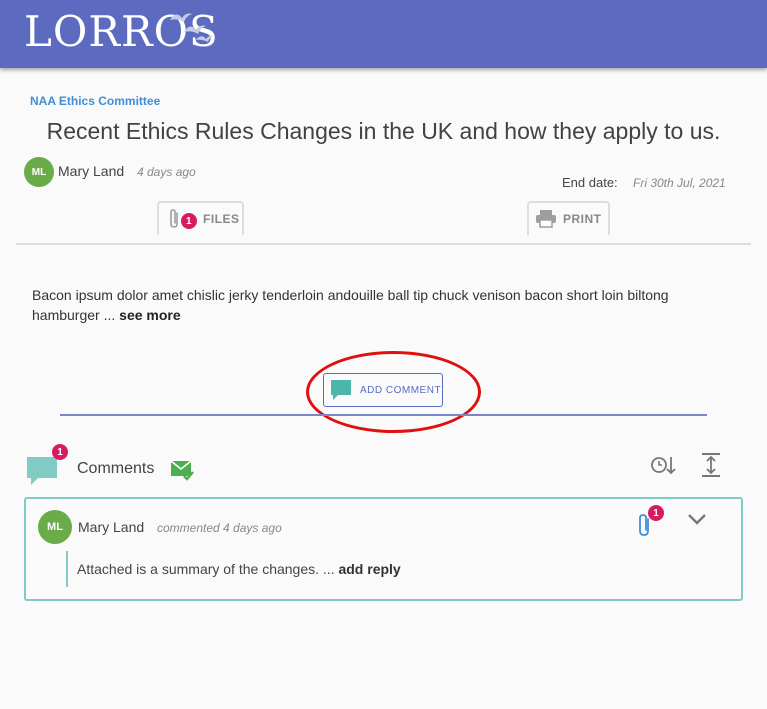 This screenshot has width=767, height=709. What do you see at coordinates (383, 244) in the screenshot?
I see `divider` at bounding box center [383, 244].